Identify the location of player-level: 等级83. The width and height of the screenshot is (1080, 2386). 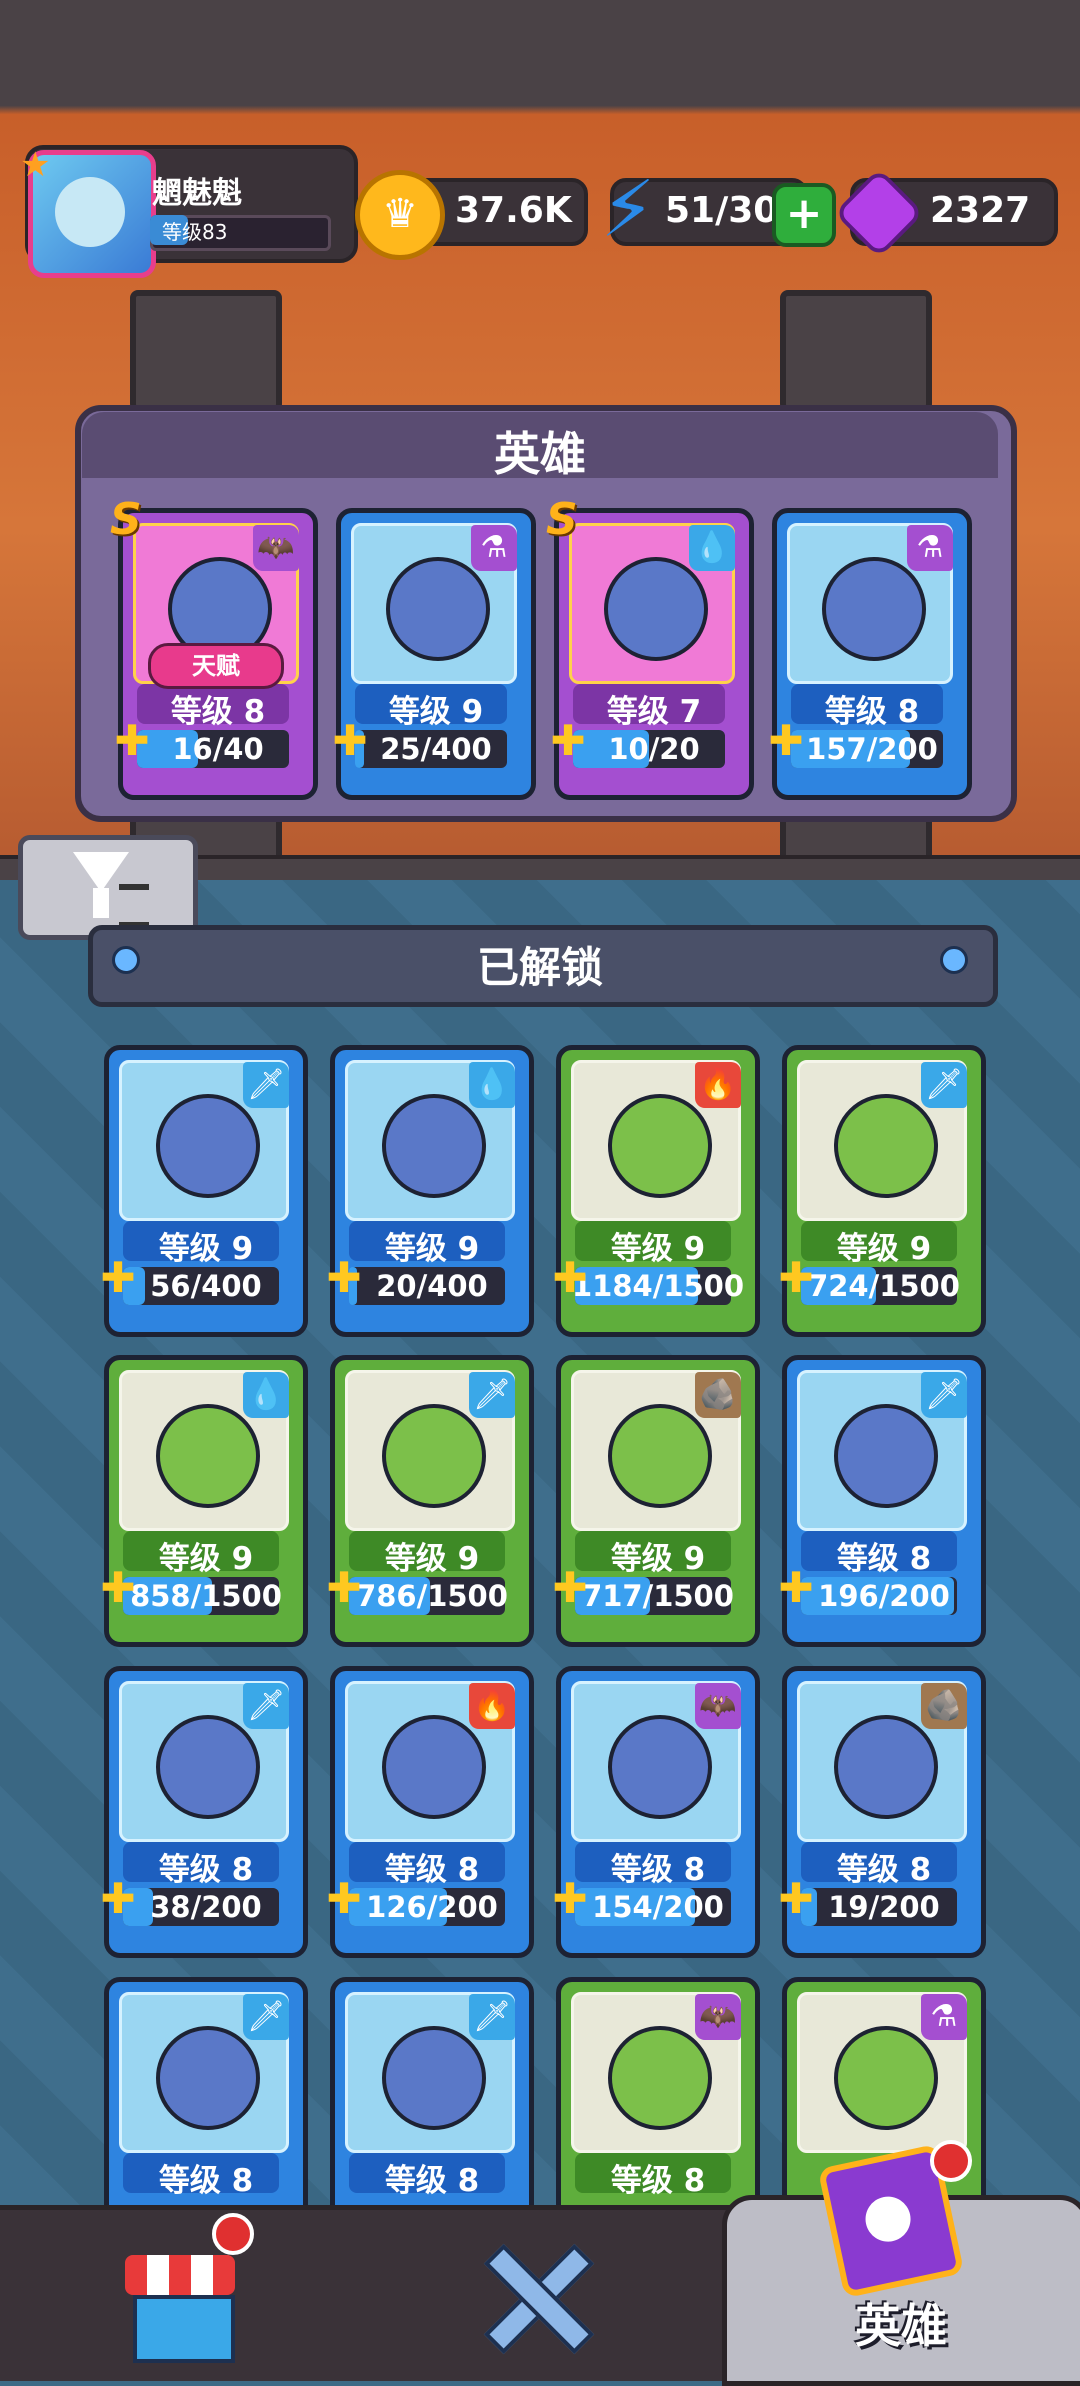
(195, 232).